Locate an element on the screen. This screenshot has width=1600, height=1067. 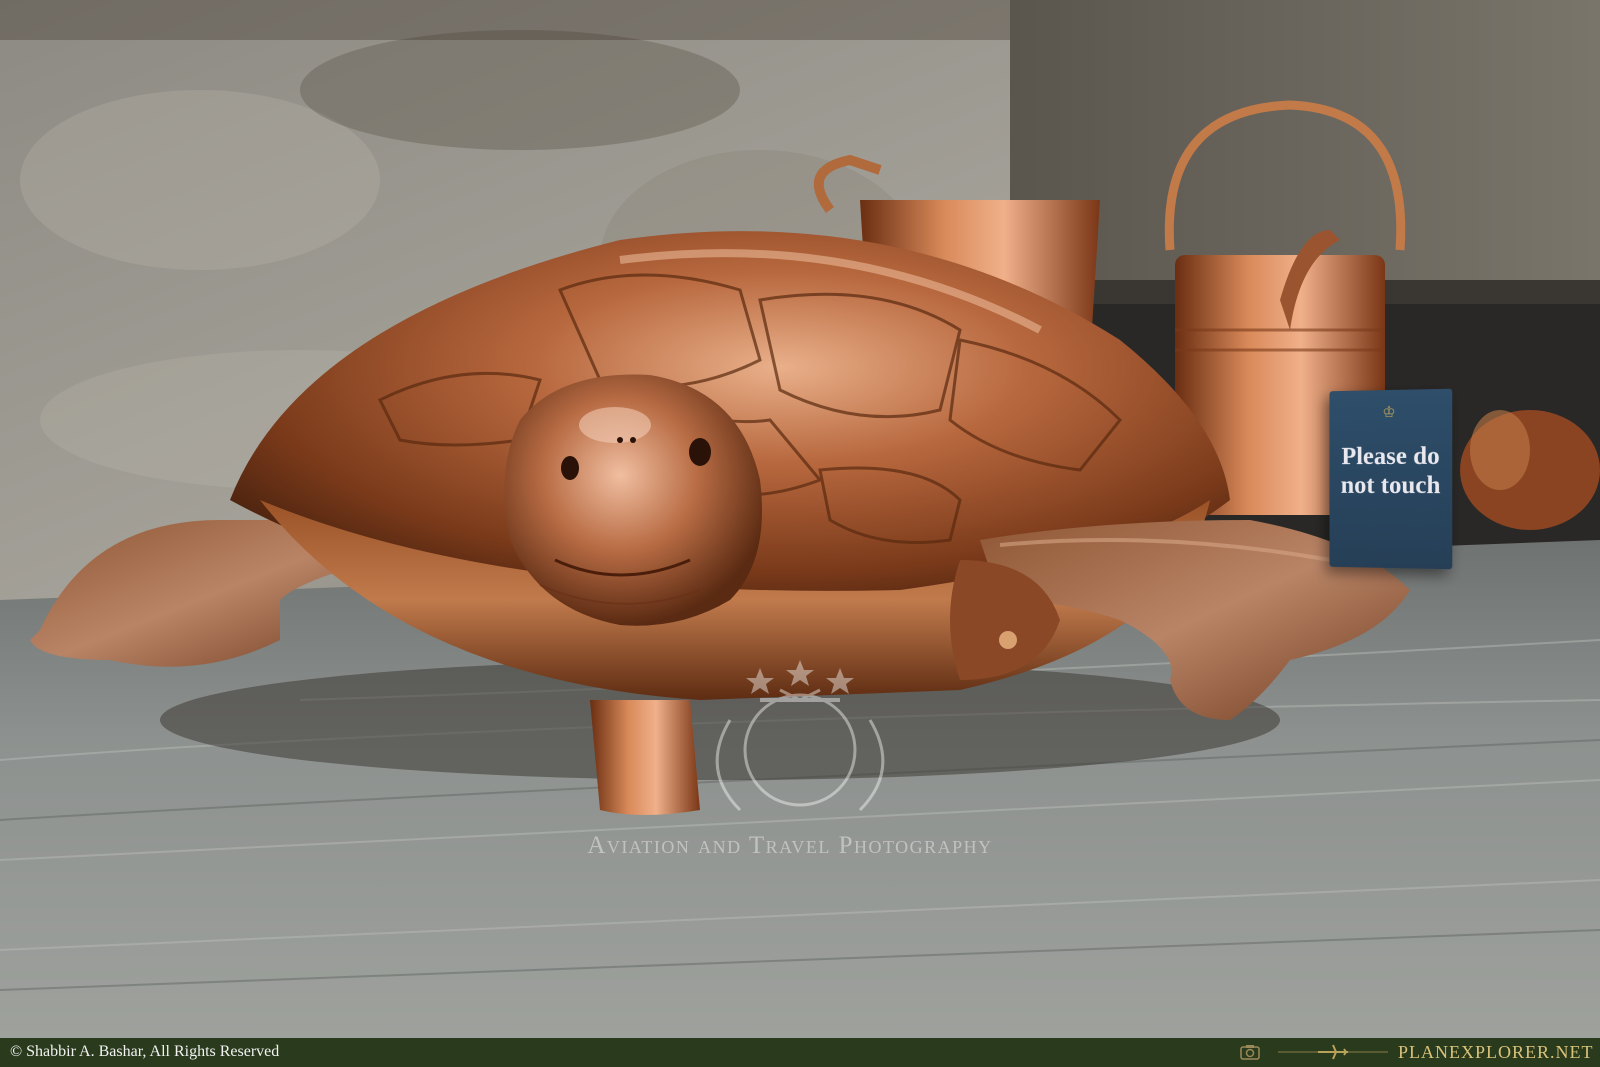
crest-icon: ♔ is located at coordinates (1389, 412).